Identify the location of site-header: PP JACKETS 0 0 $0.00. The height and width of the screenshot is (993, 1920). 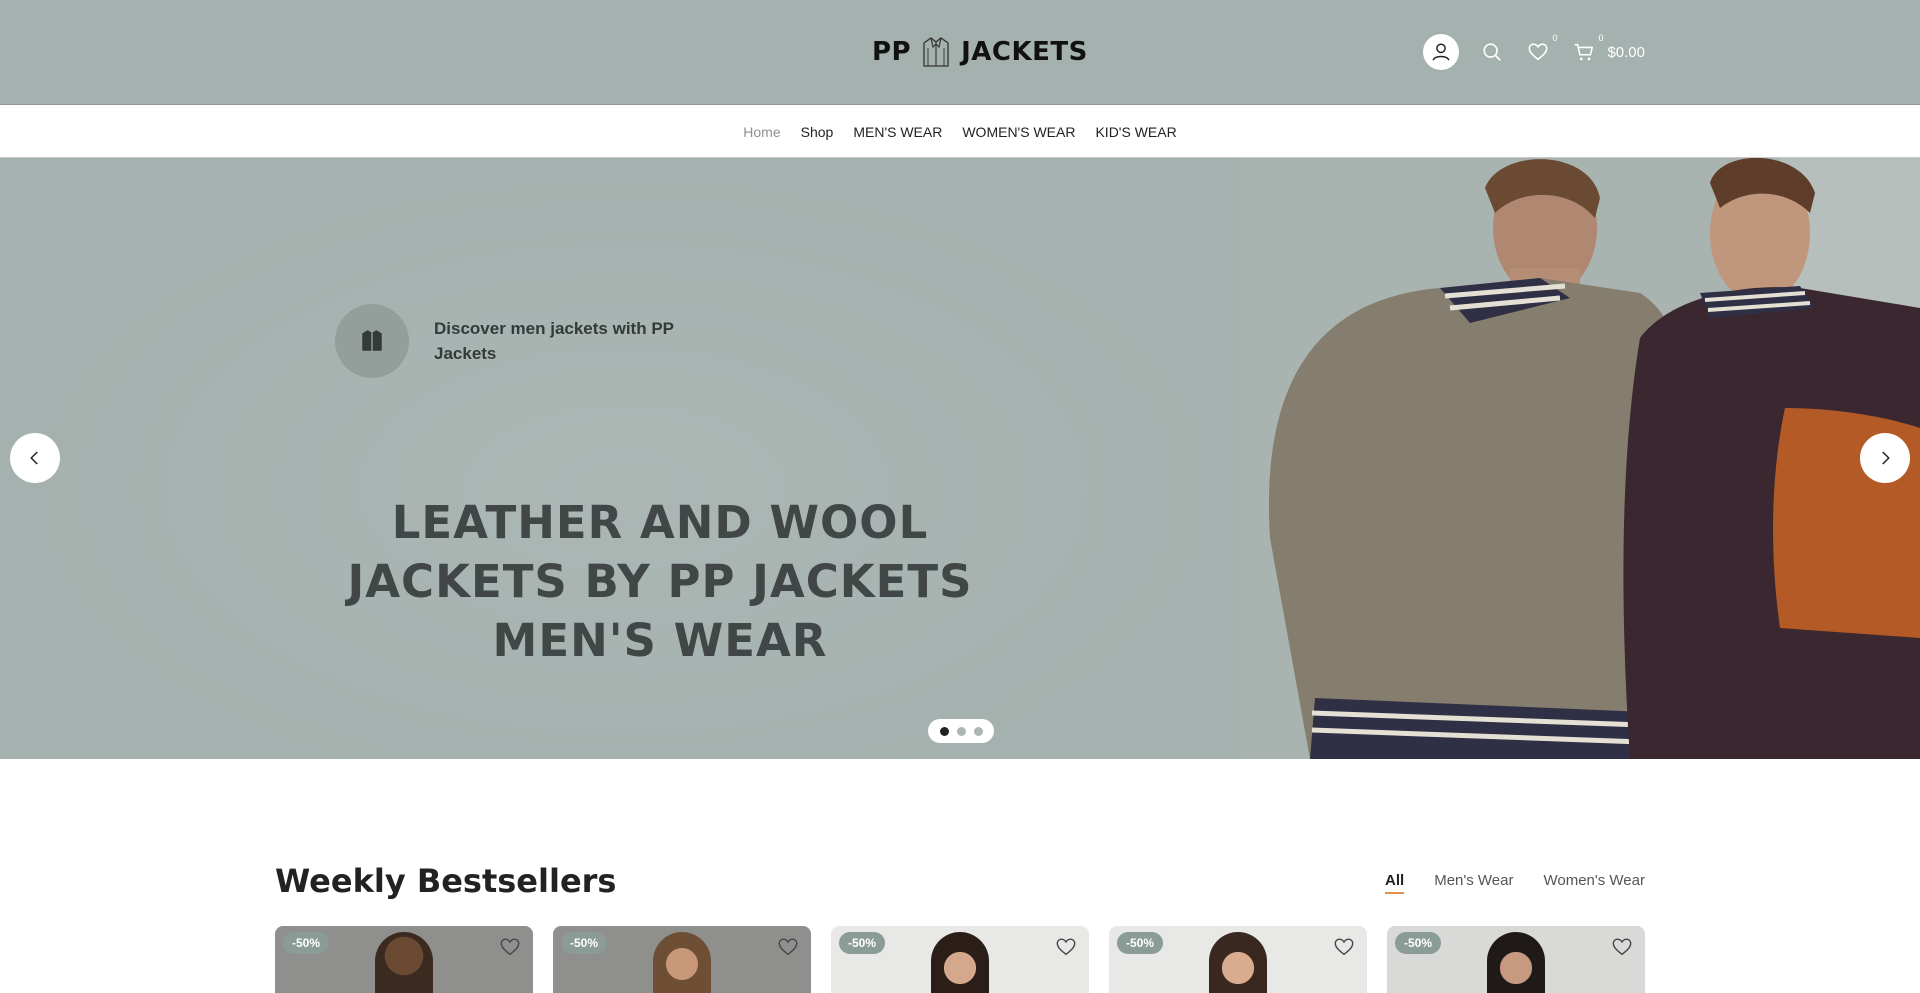
(960, 52).